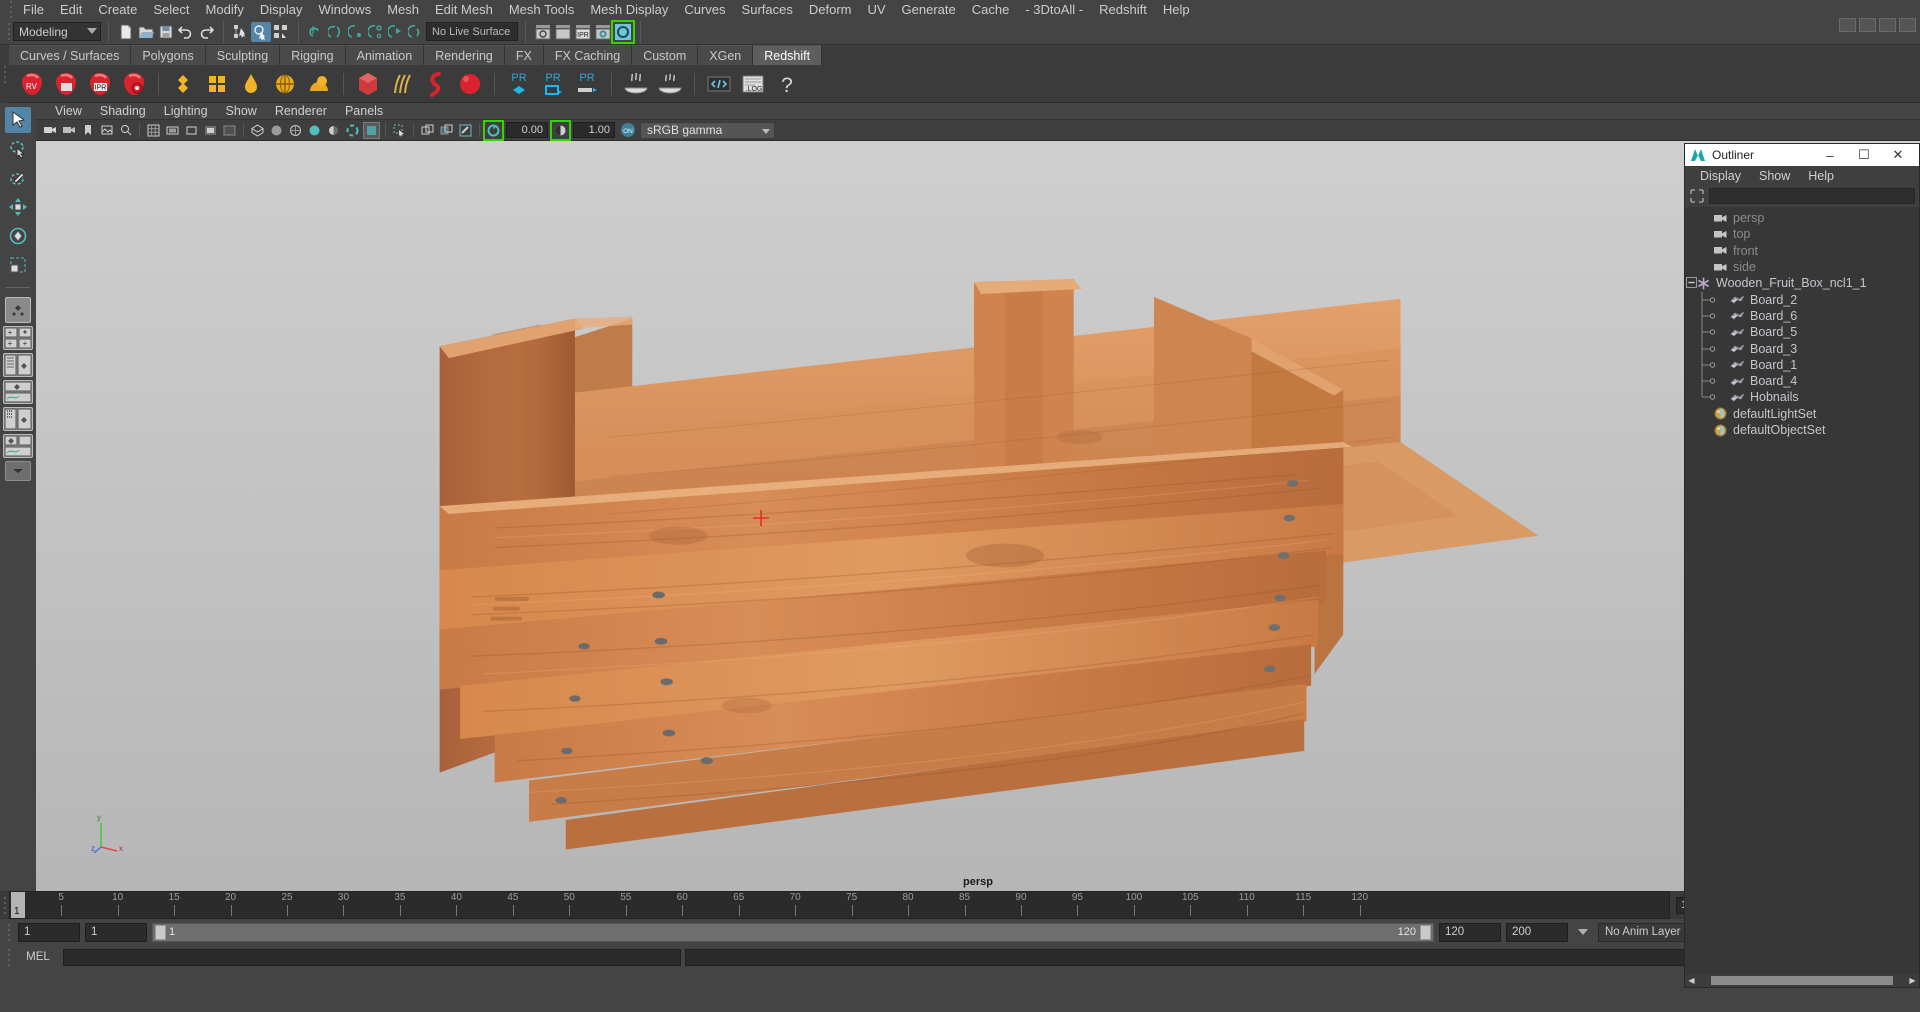 The height and width of the screenshot is (1012, 1920). Describe the element at coordinates (352, 130) in the screenshot. I see `shadows-icon` at that location.